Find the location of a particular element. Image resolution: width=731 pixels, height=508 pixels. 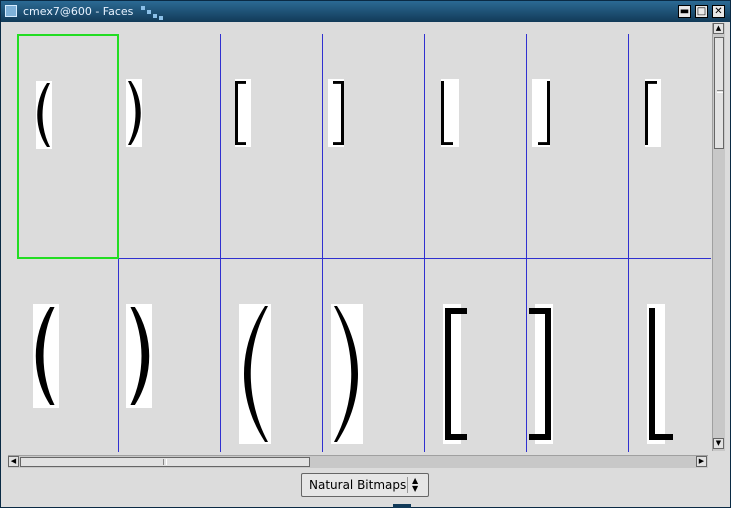

vertical-scroll-thumb is located at coordinates (719, 93).